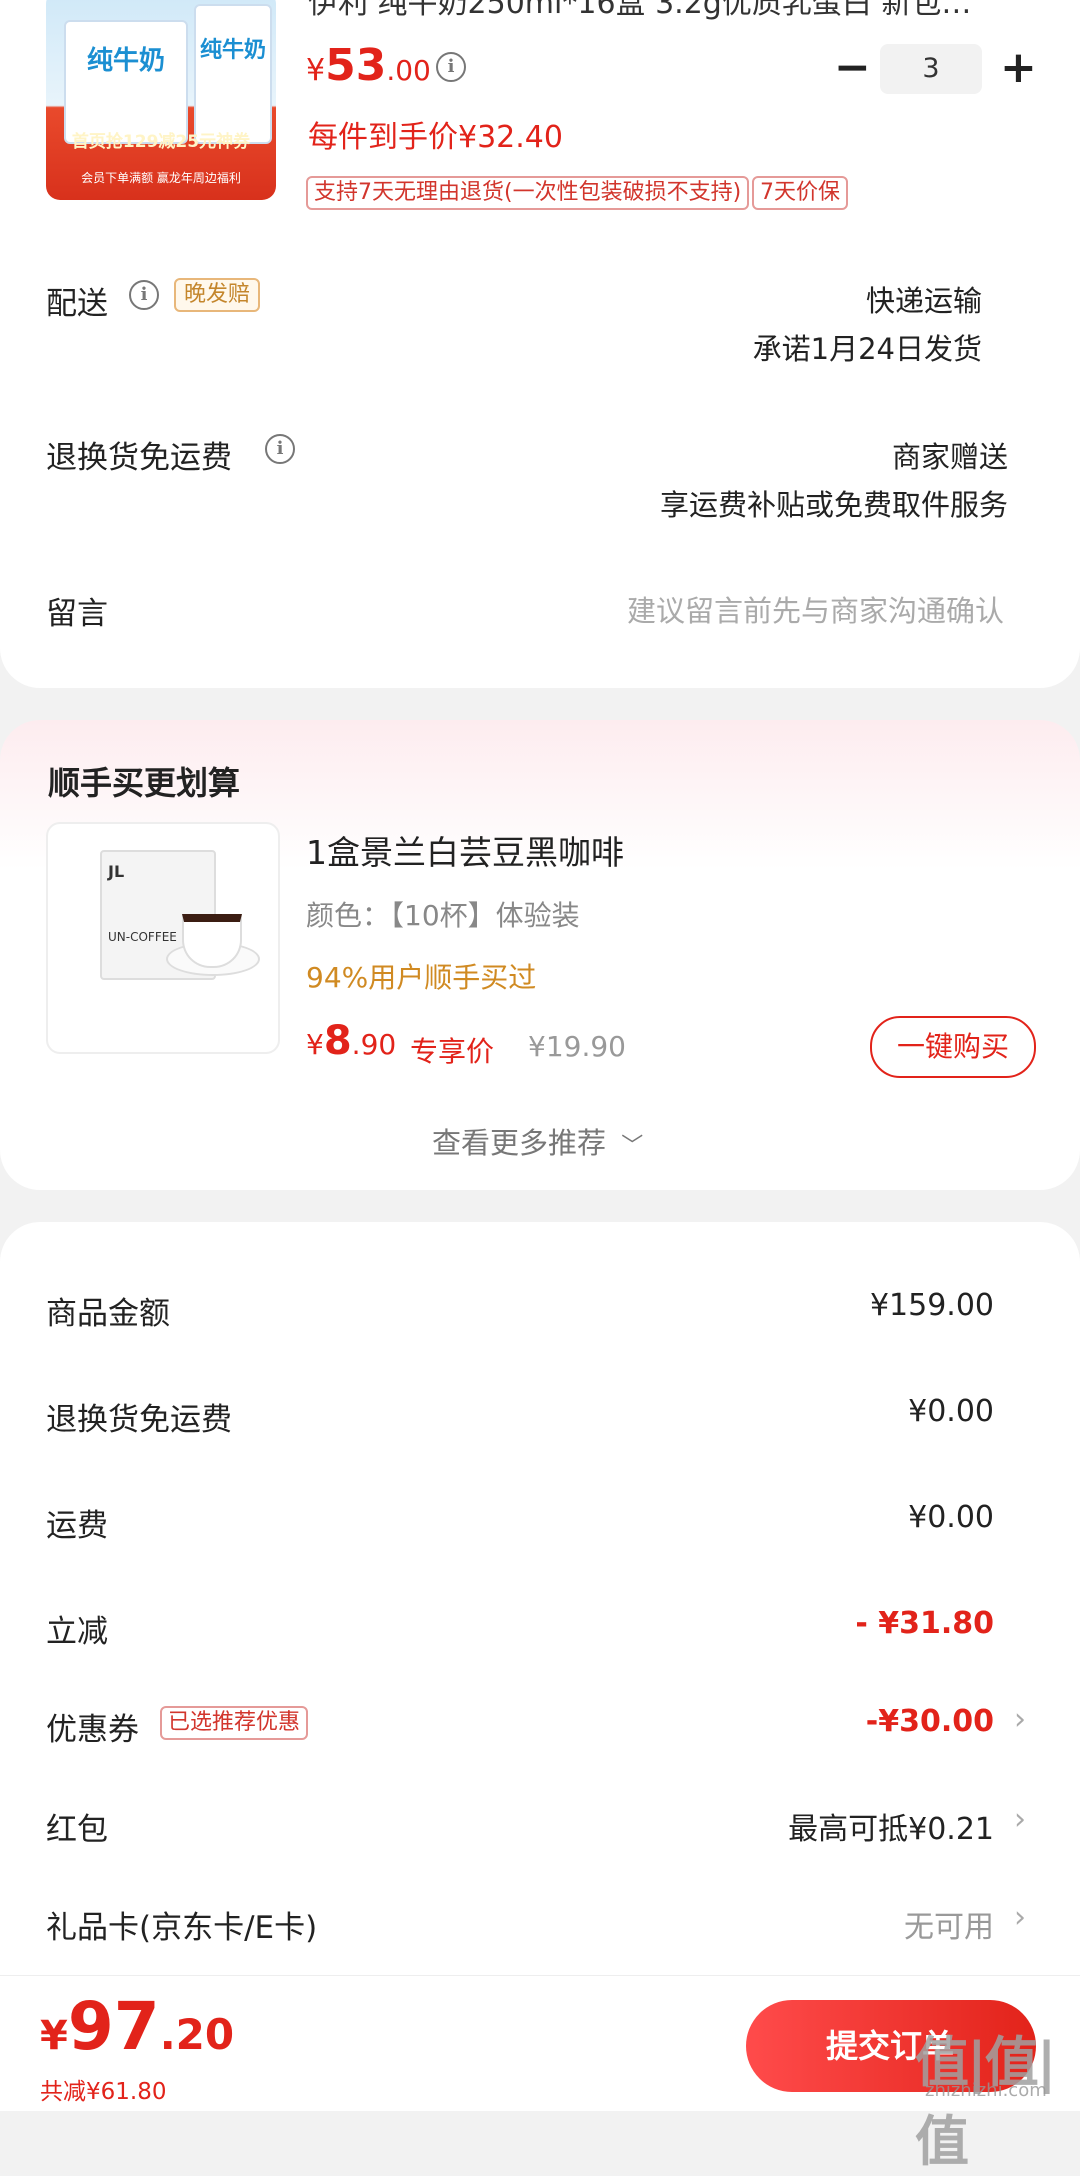 The width and height of the screenshot is (1080, 2176). I want to click on total-symbol: ¥, so click(54, 2036).